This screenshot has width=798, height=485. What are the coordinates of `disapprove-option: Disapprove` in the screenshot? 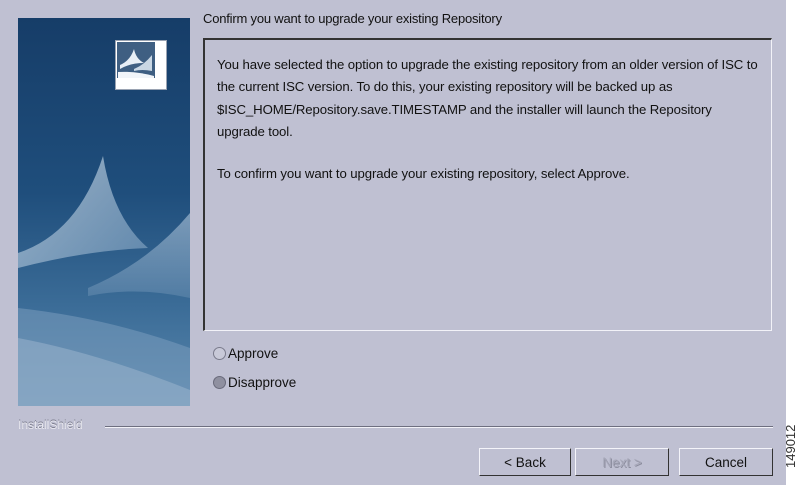 It's located at (254, 382).